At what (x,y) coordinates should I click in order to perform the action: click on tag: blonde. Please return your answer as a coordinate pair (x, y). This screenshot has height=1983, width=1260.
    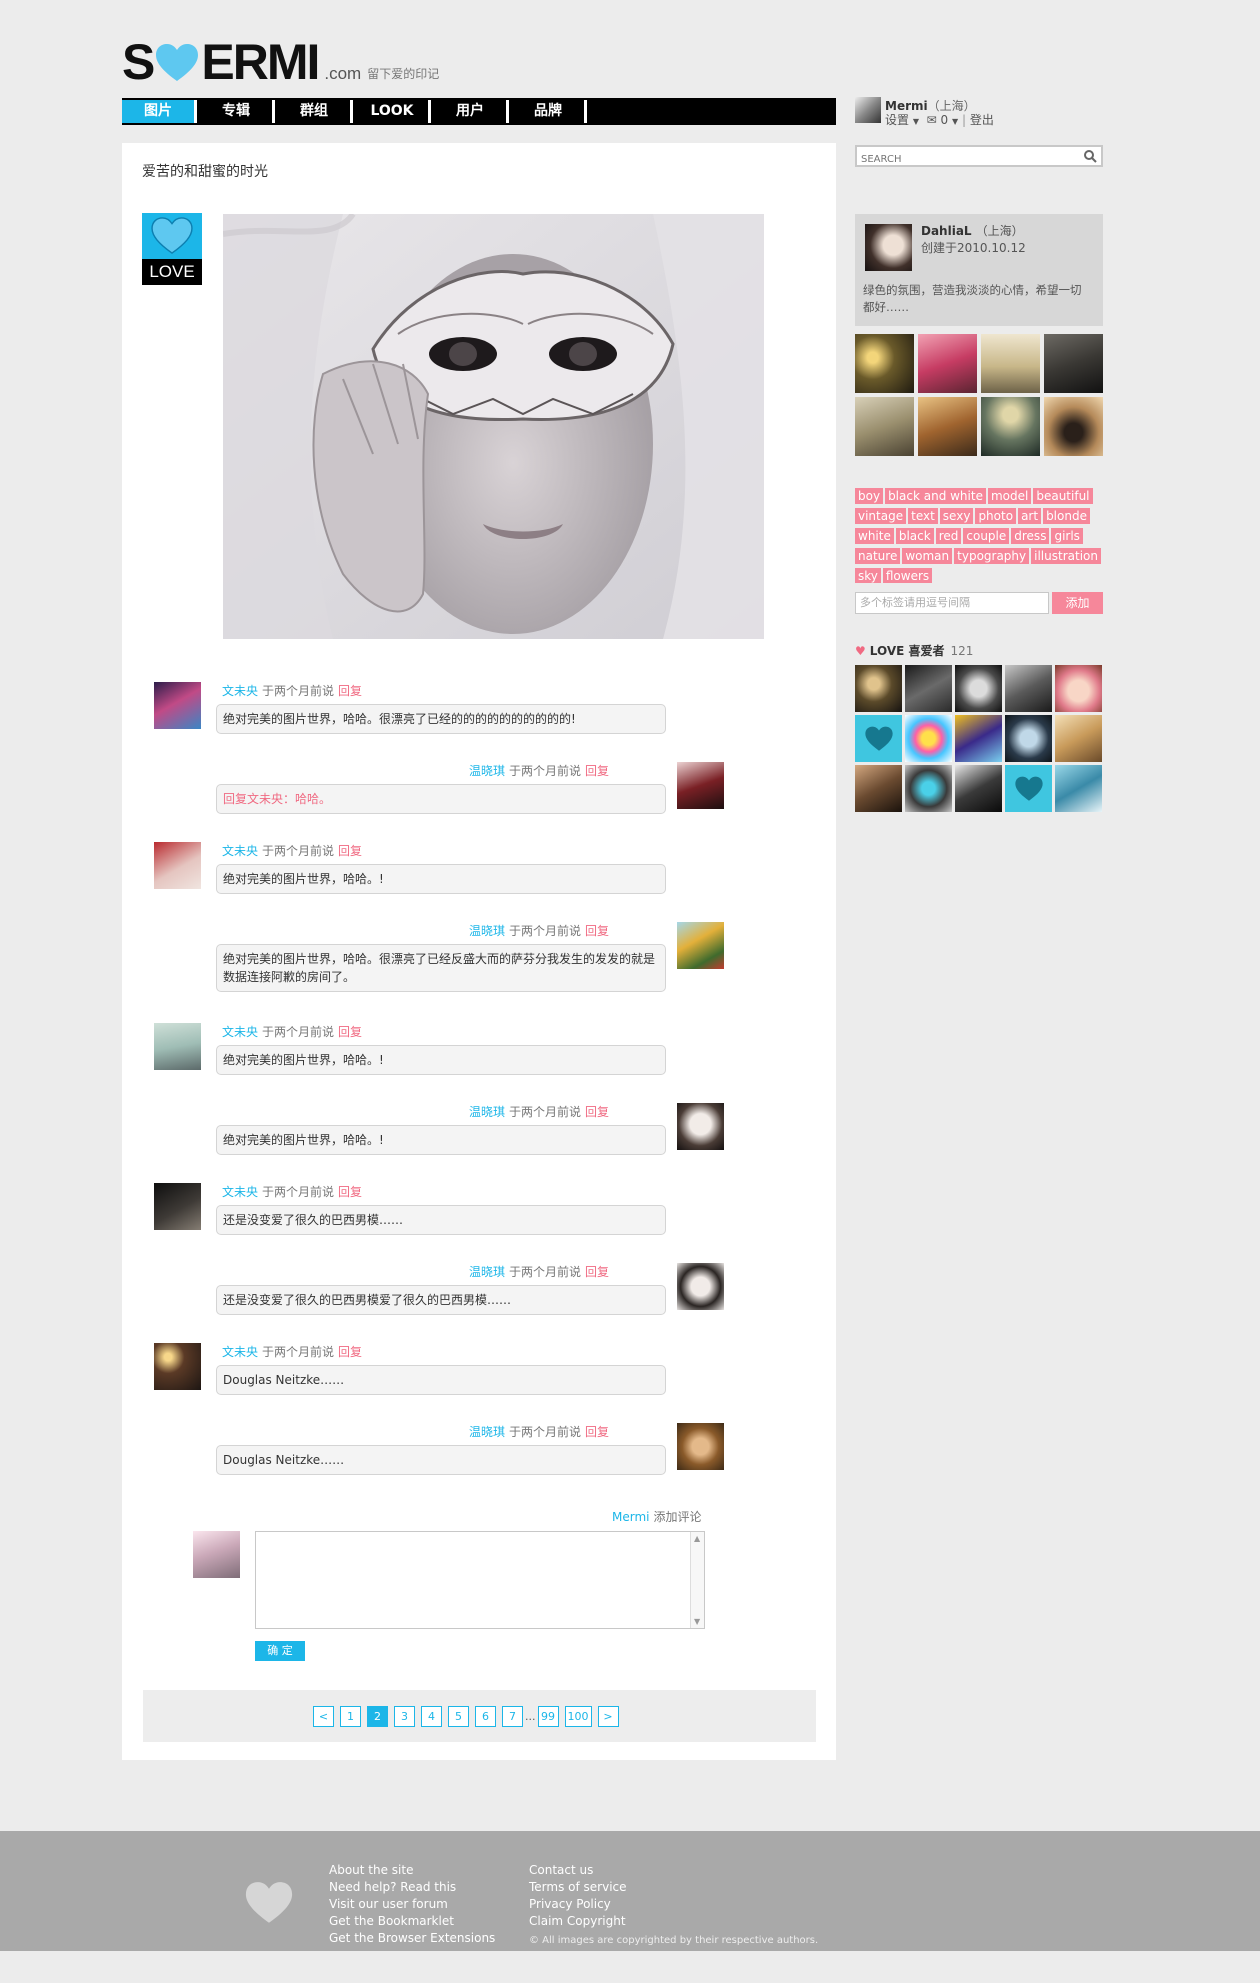
    Looking at the image, I should click on (1066, 516).